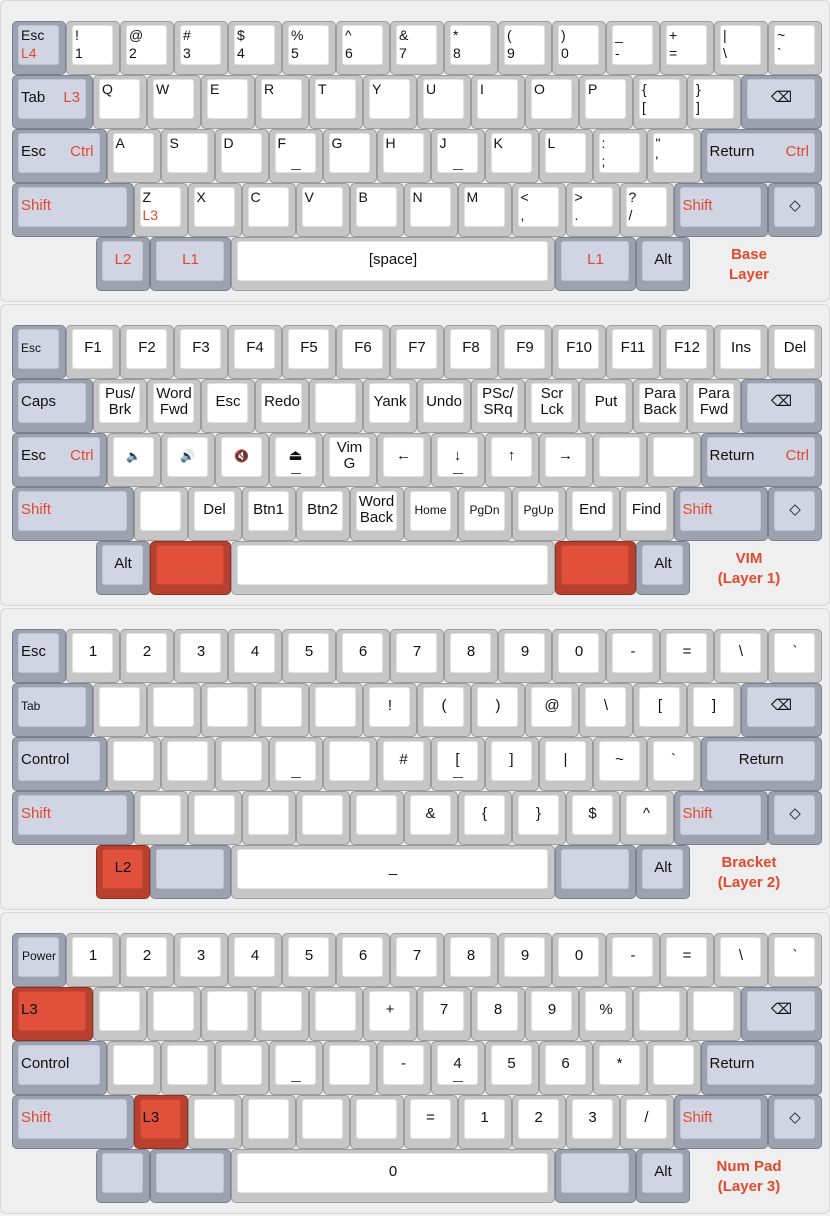  Describe the element at coordinates (255, 48) in the screenshot. I see `key-blank: $4` at that location.